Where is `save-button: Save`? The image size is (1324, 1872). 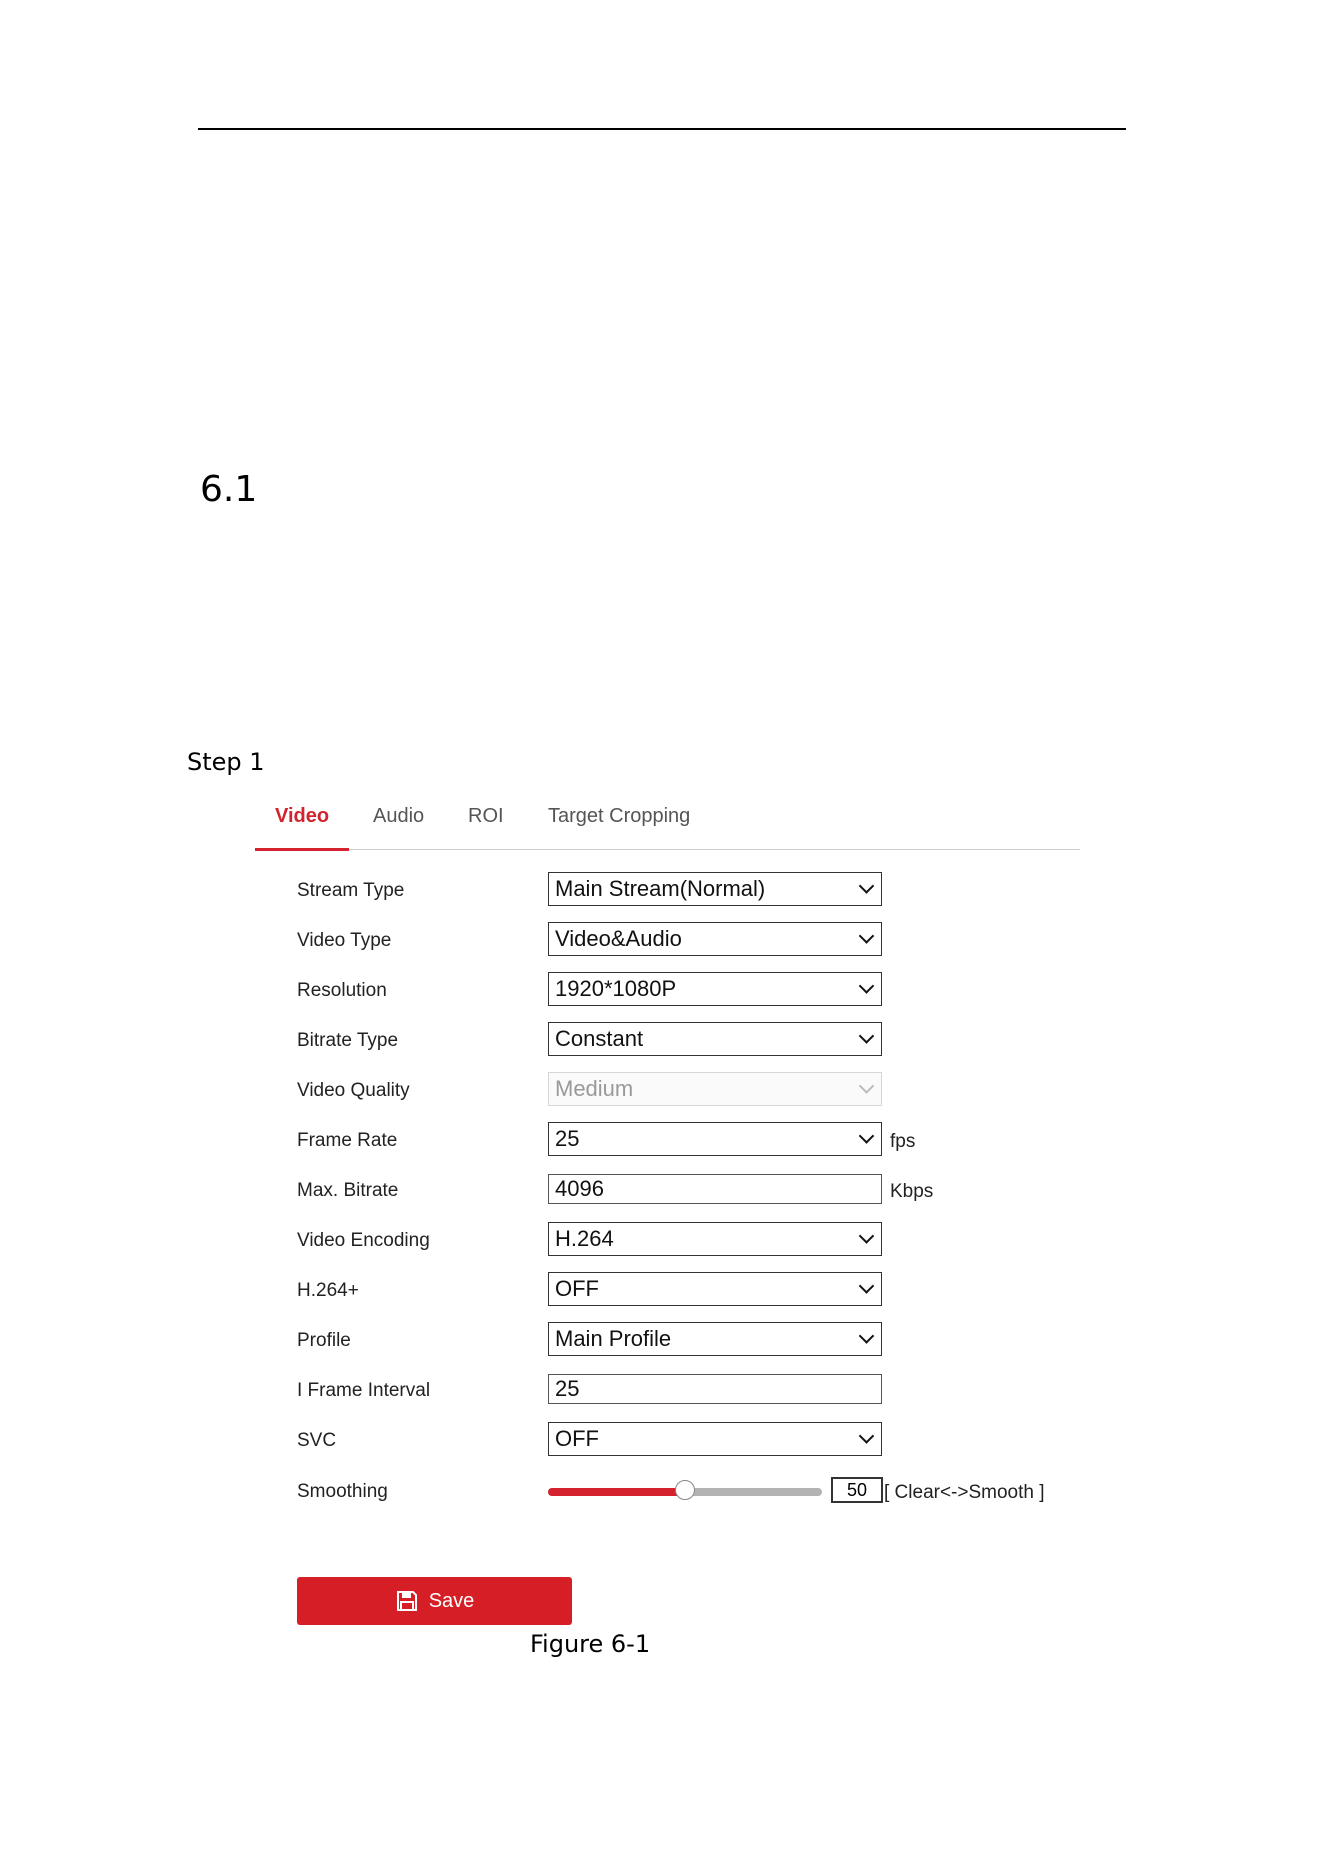 save-button: Save is located at coordinates (434, 1601).